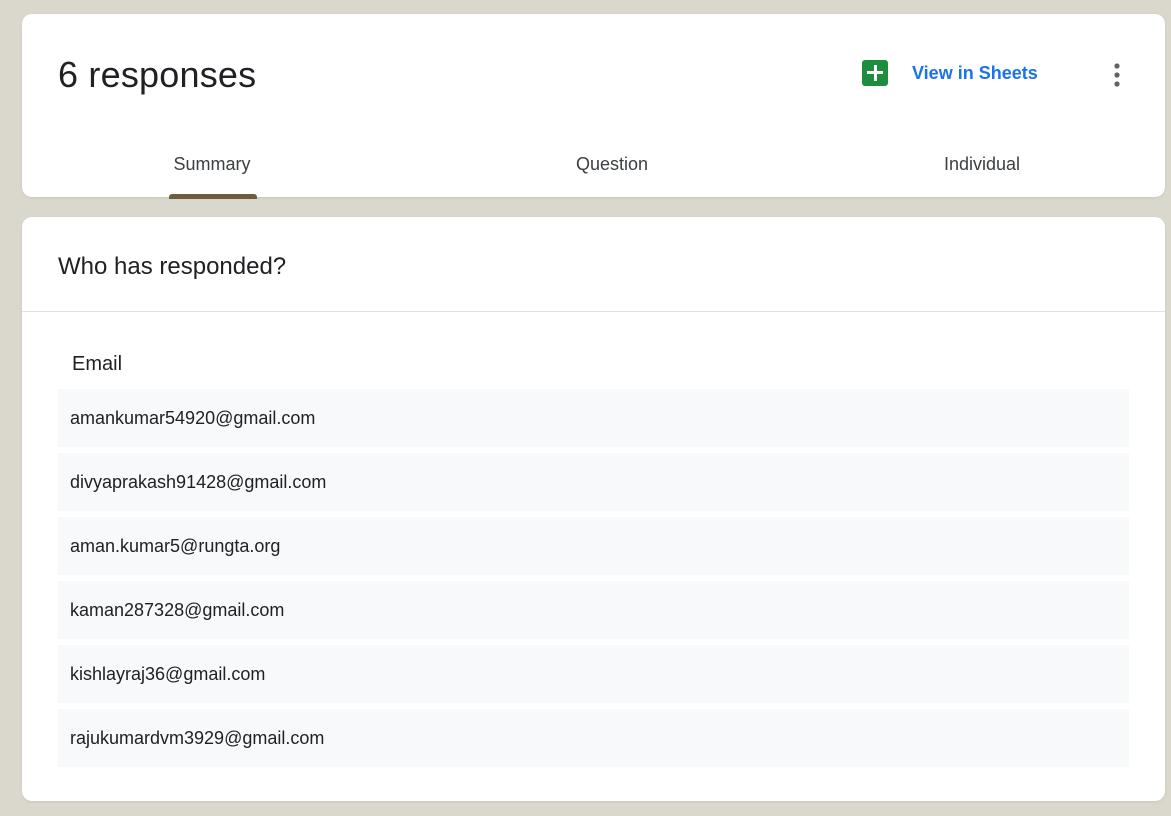 This screenshot has height=816, width=1171. I want to click on tab-individual: Individual, so click(982, 170).